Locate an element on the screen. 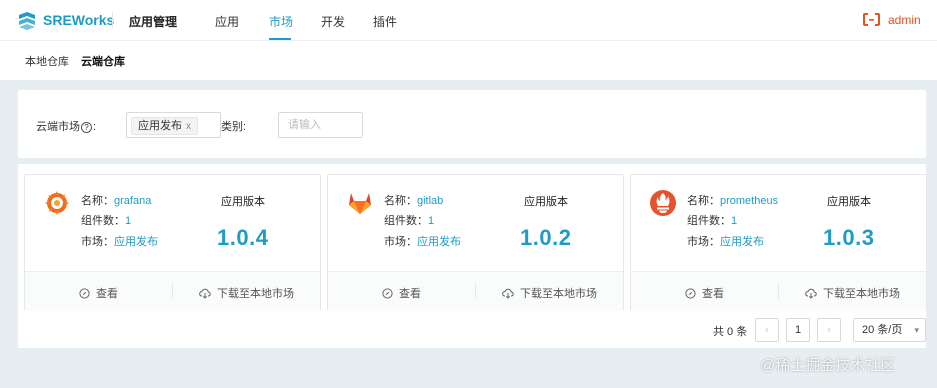  brand-name: SREWorks is located at coordinates (78, 20).